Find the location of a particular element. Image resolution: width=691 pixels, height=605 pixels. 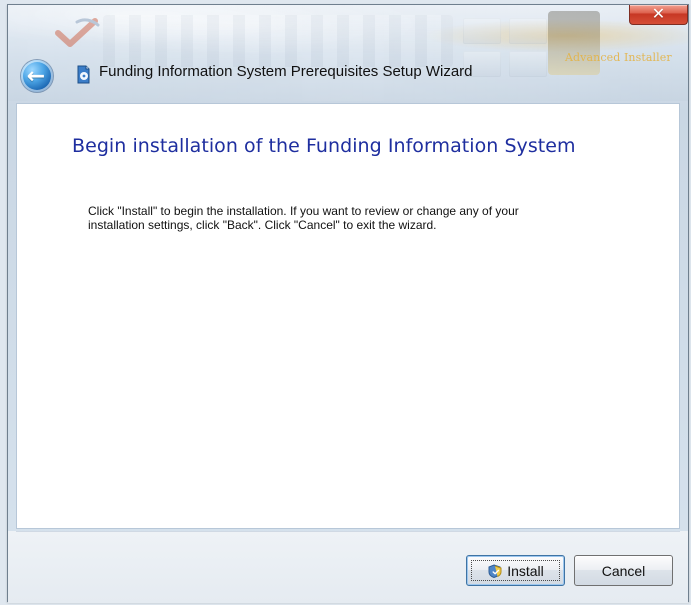

banner-decoration is located at coordinates (278, 41).